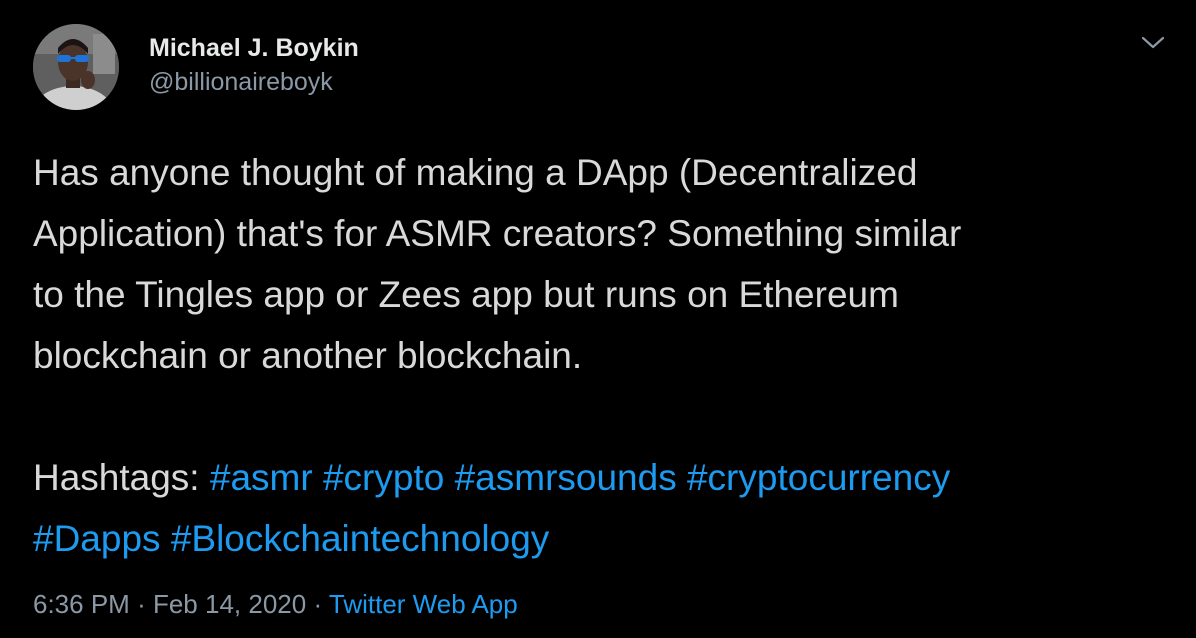 The width and height of the screenshot is (1196, 638). What do you see at coordinates (261, 477) in the screenshot?
I see `hashtag-link: #asmr` at bounding box center [261, 477].